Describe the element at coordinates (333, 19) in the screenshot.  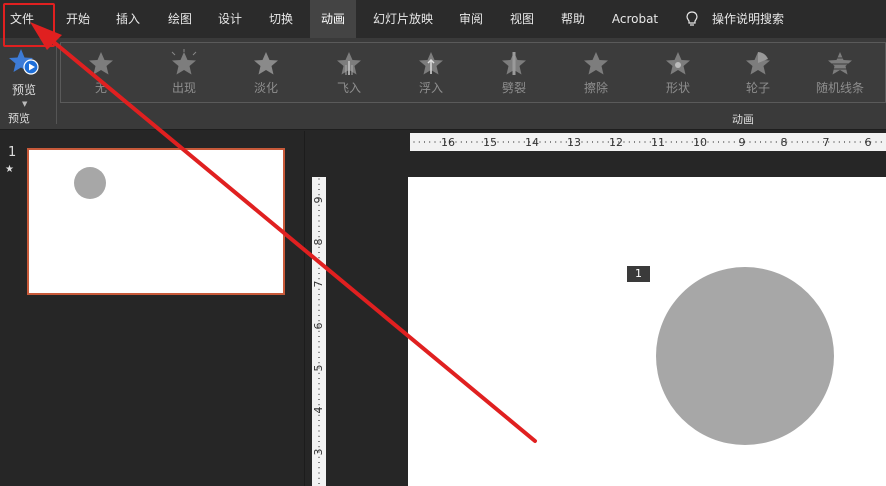
I see `tab-animations: 动画` at that location.